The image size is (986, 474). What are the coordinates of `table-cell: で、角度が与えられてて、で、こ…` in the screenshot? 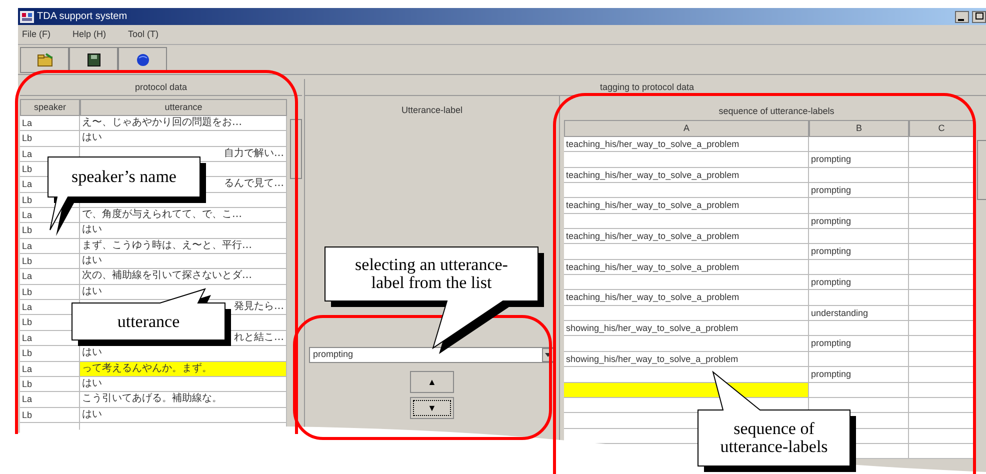 It's located at (183, 216).